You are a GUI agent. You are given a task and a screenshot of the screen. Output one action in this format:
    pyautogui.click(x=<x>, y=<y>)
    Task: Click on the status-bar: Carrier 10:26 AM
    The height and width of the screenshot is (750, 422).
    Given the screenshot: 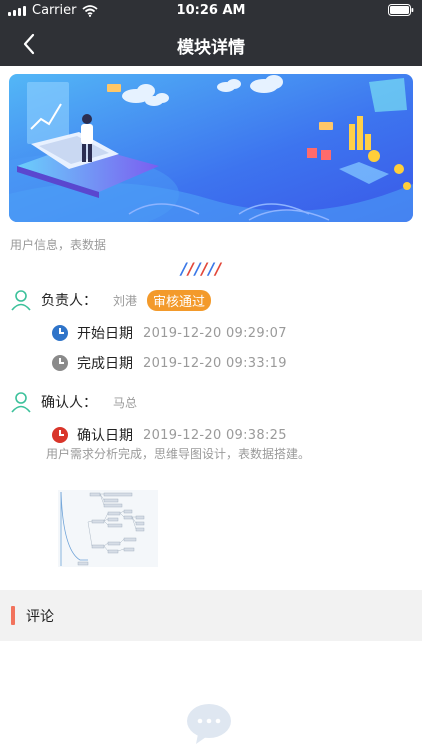 What is the action you would take?
    pyautogui.click(x=211, y=11)
    